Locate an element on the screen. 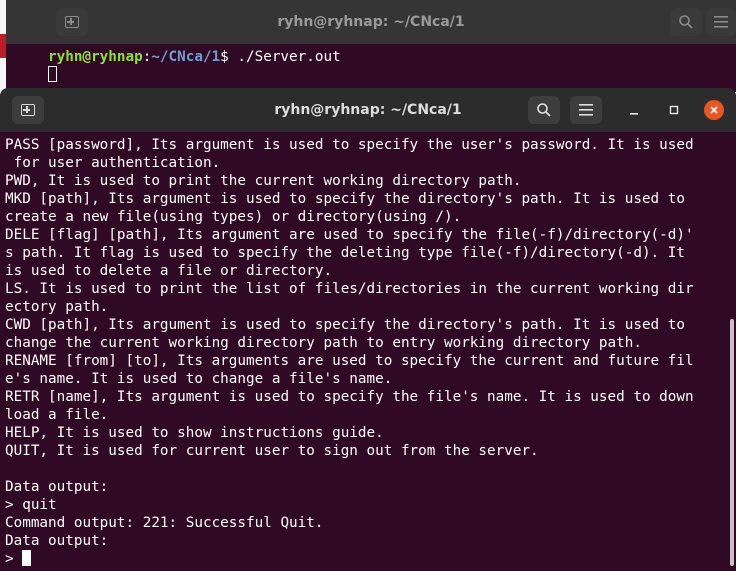  minimize-icon is located at coordinates (634, 114).